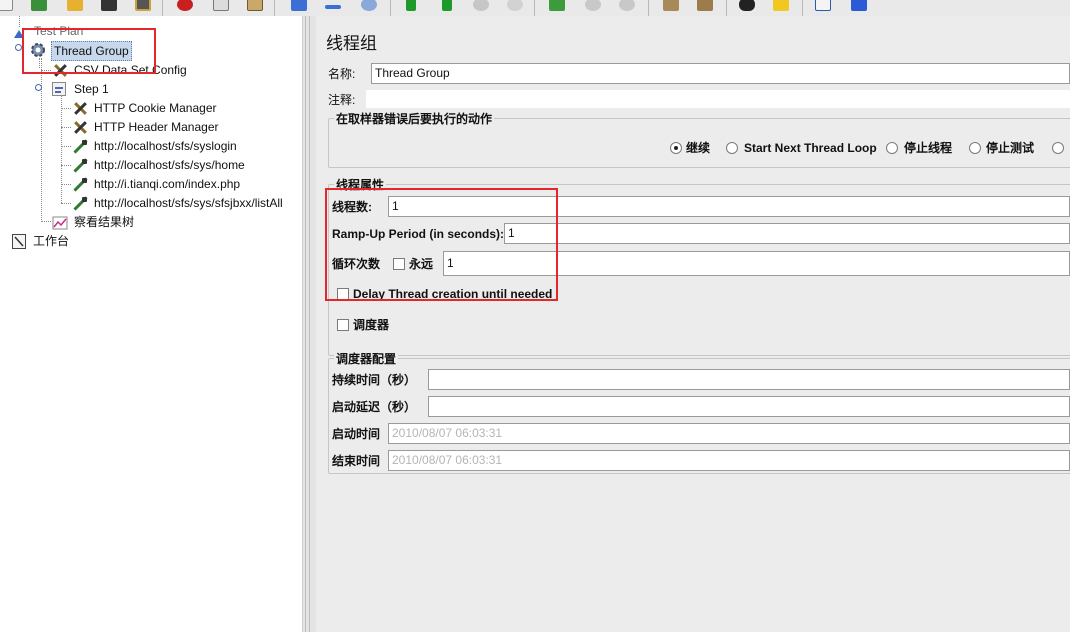  Describe the element at coordinates (75, 7) in the screenshot. I see `open-icon` at that location.